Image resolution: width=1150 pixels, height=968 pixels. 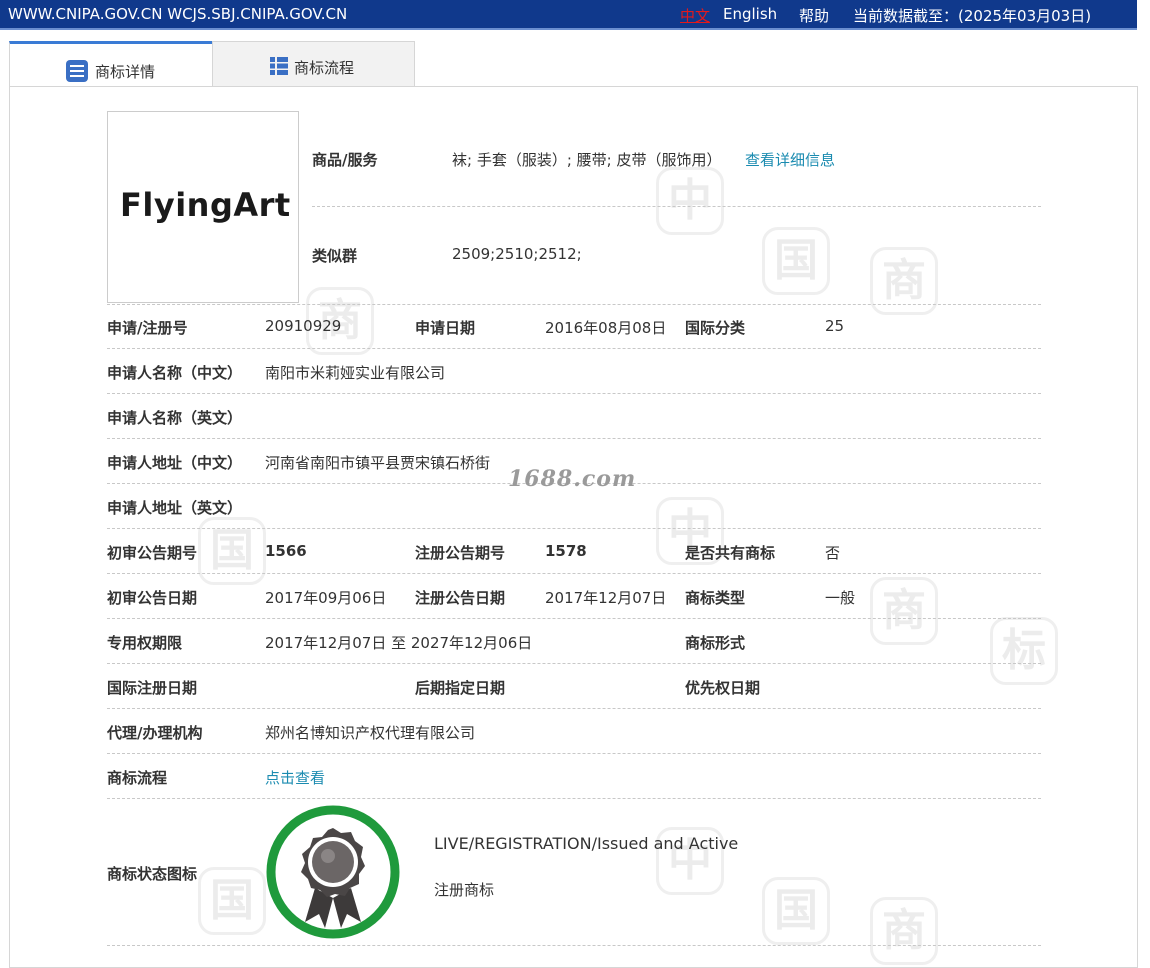 What do you see at coordinates (750, 14) in the screenshot?
I see `lang-en-link: English` at bounding box center [750, 14].